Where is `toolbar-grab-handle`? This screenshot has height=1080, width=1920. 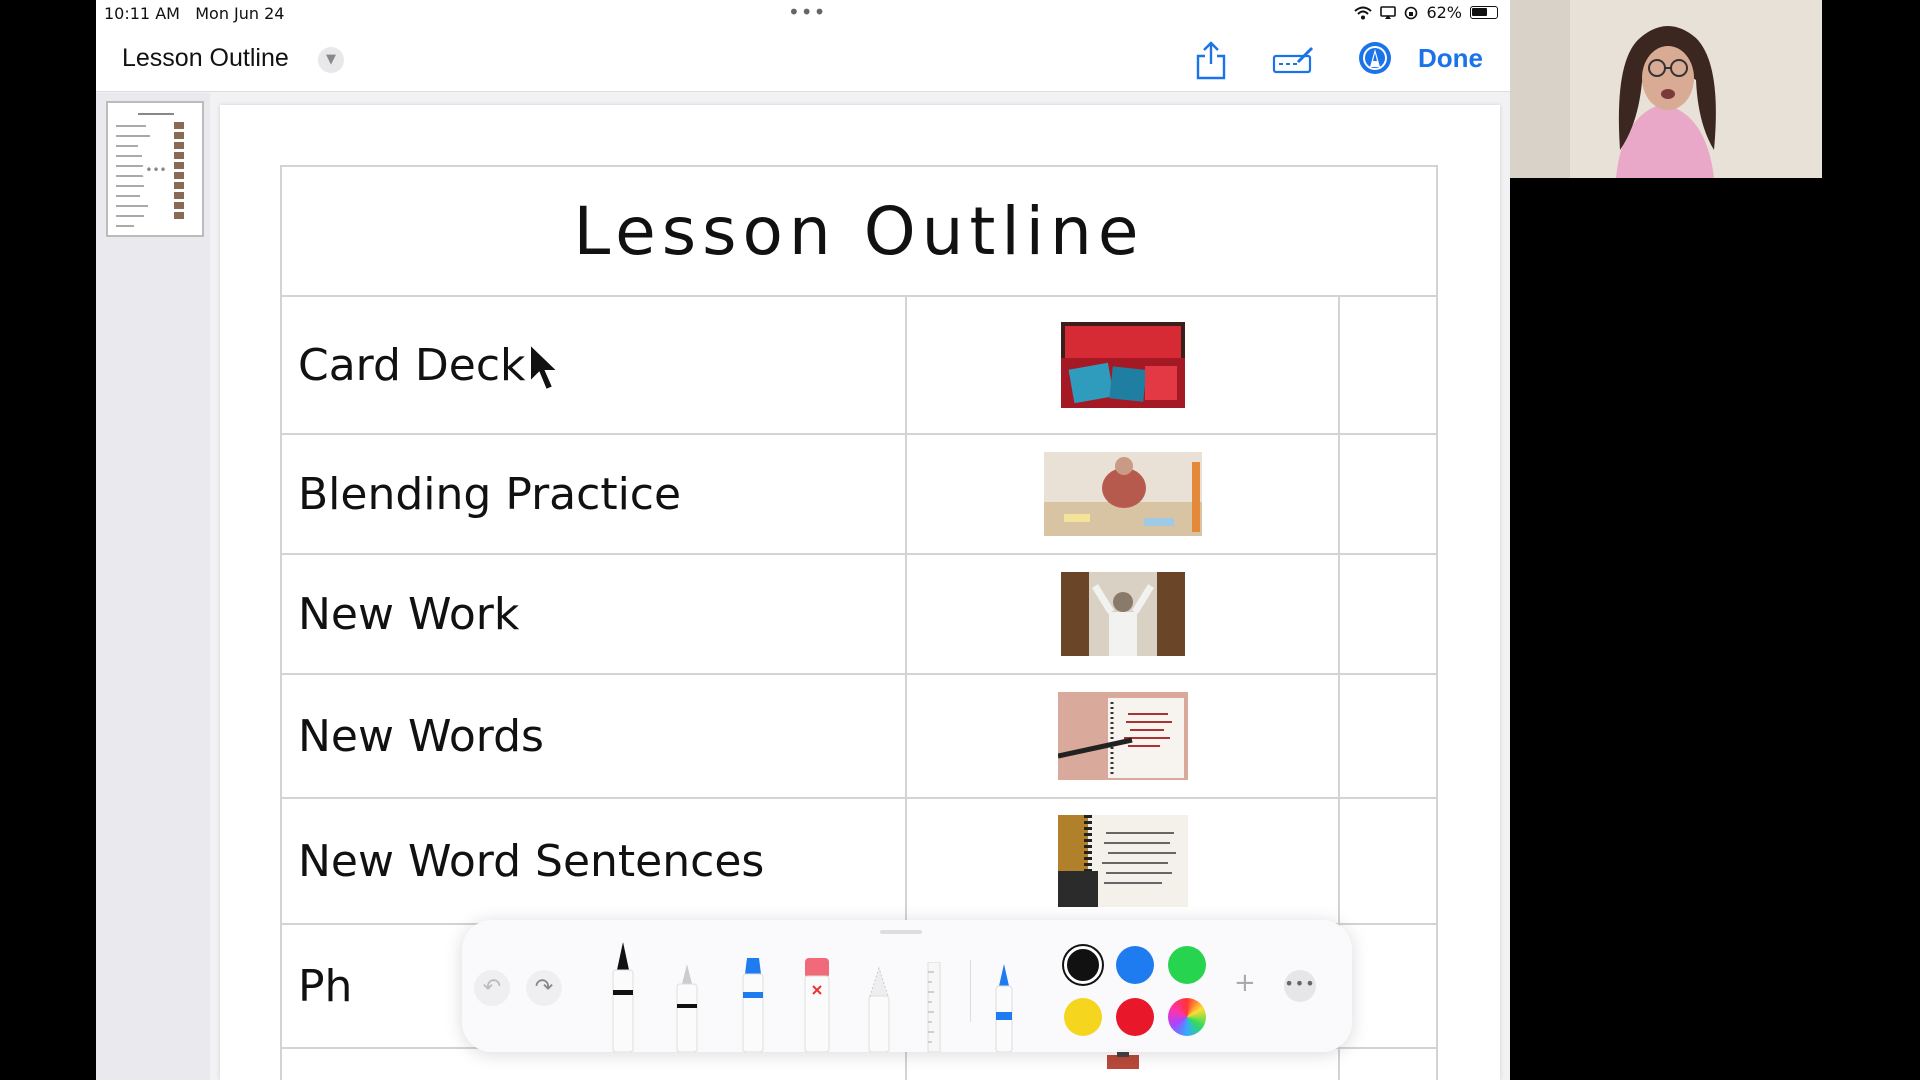
toolbar-grab-handle is located at coordinates (901, 932).